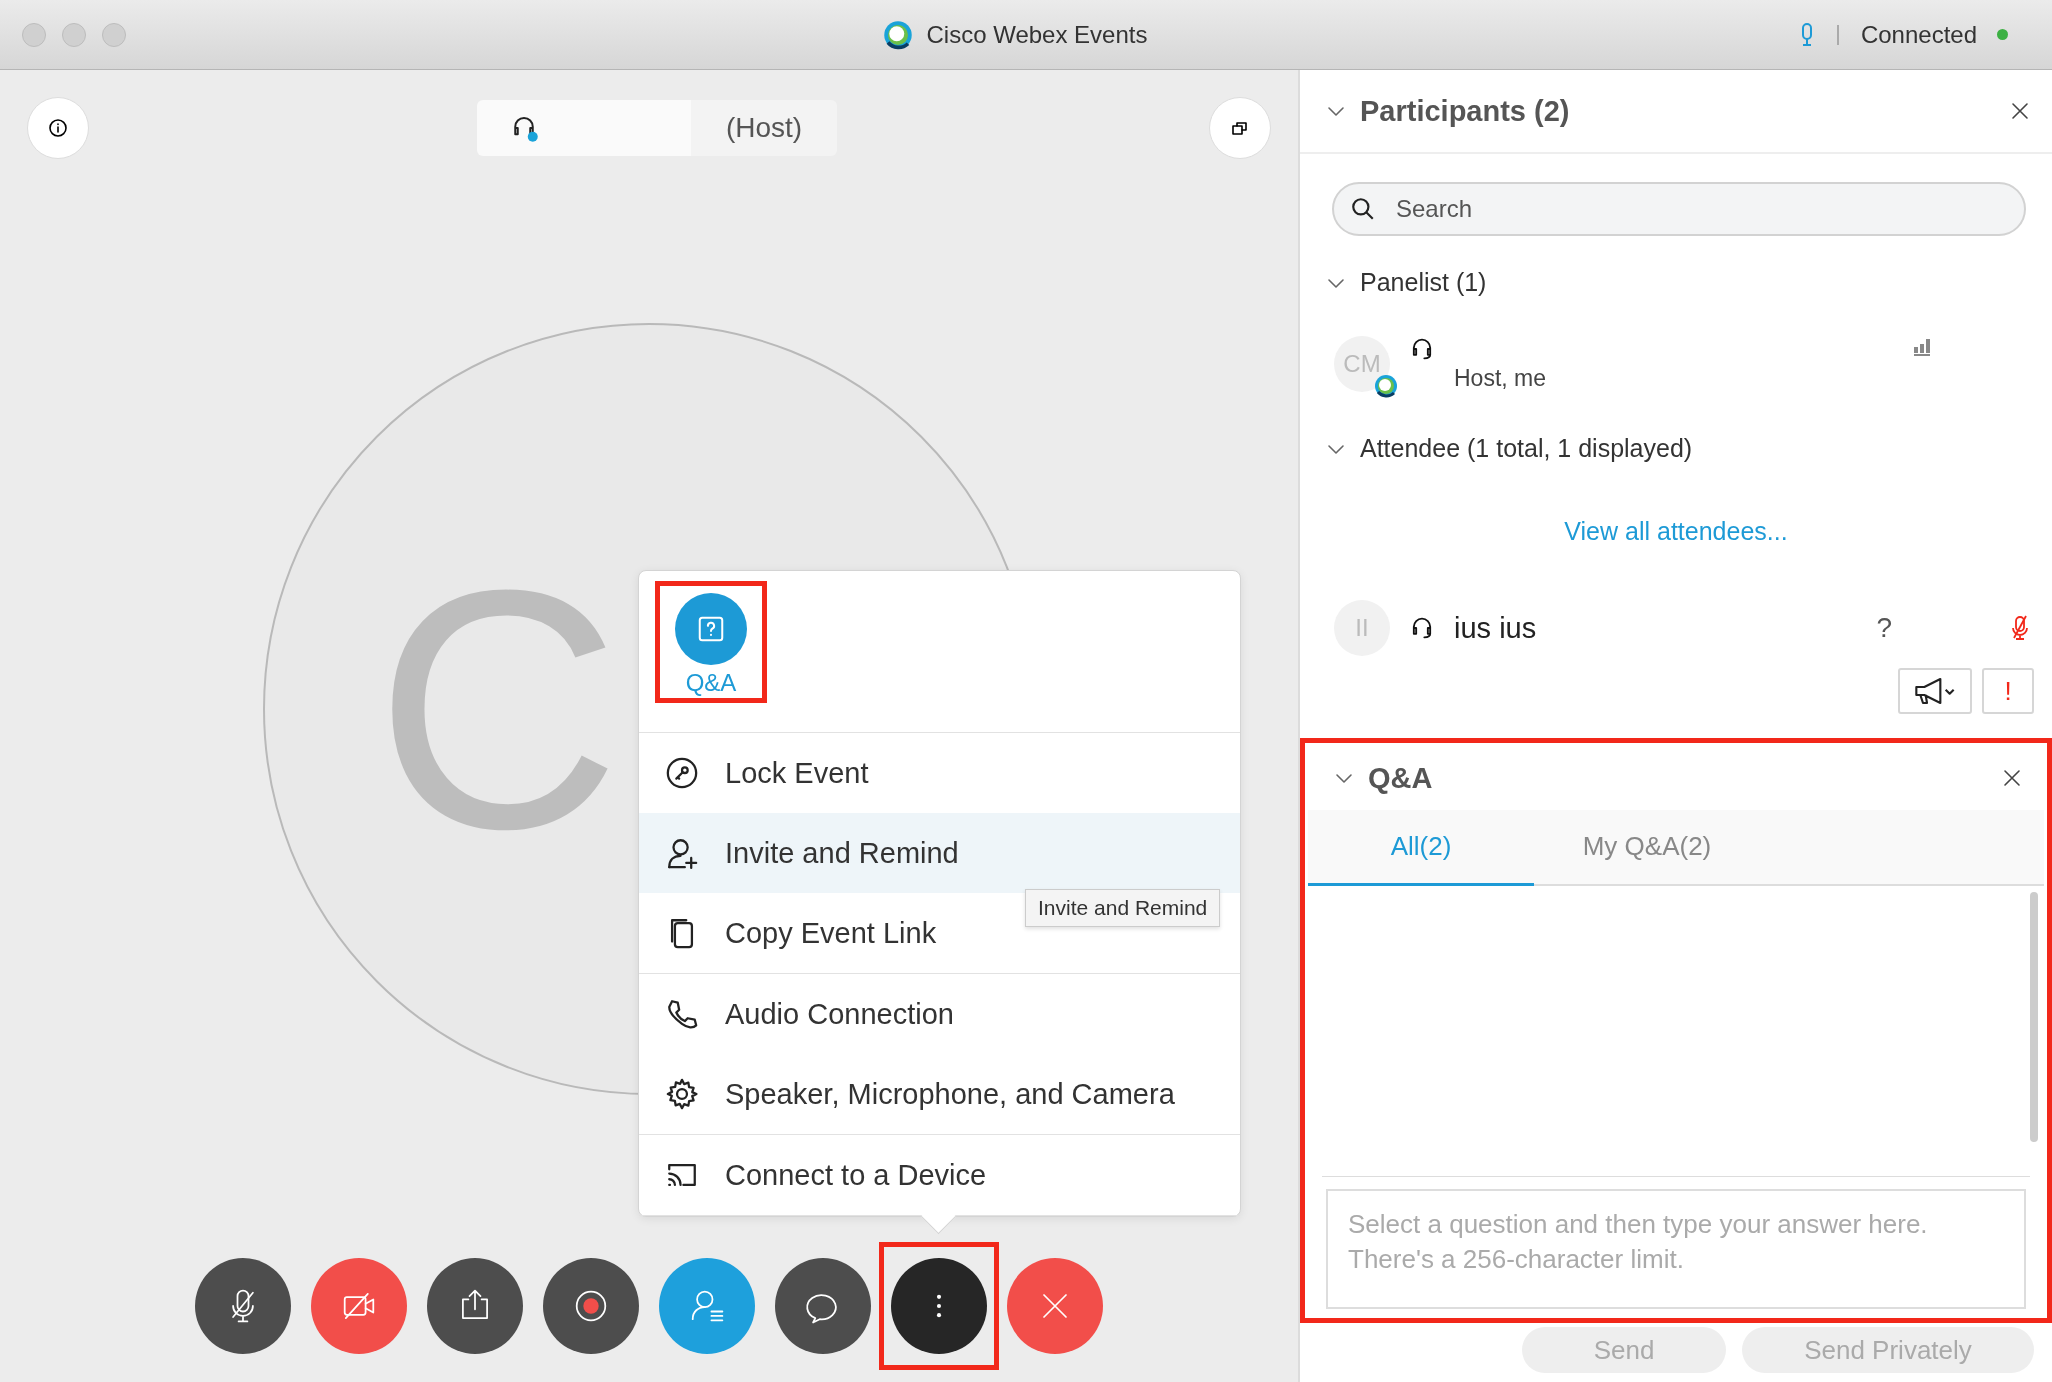  Describe the element at coordinates (806, 1014) in the screenshot. I see `menu-item: Audio Connection` at that location.